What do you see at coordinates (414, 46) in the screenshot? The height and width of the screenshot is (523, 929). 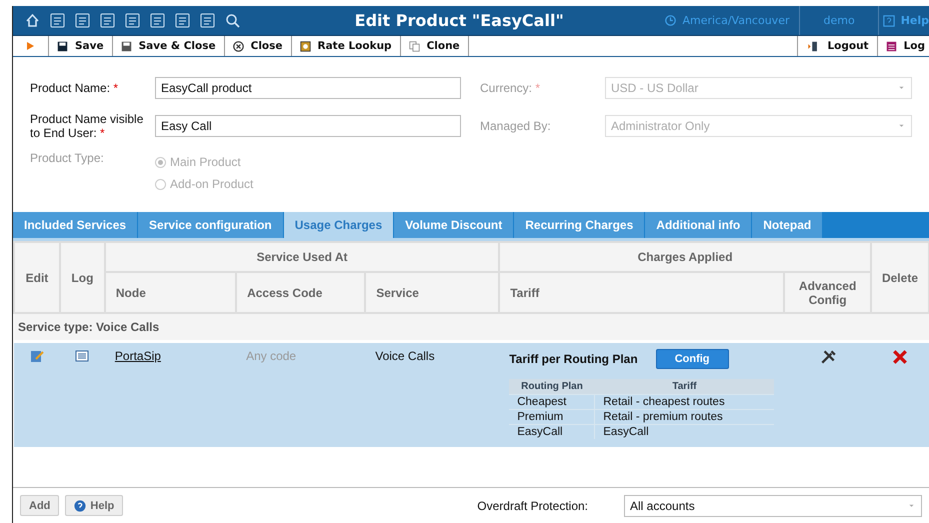 I see `copy-icon` at bounding box center [414, 46].